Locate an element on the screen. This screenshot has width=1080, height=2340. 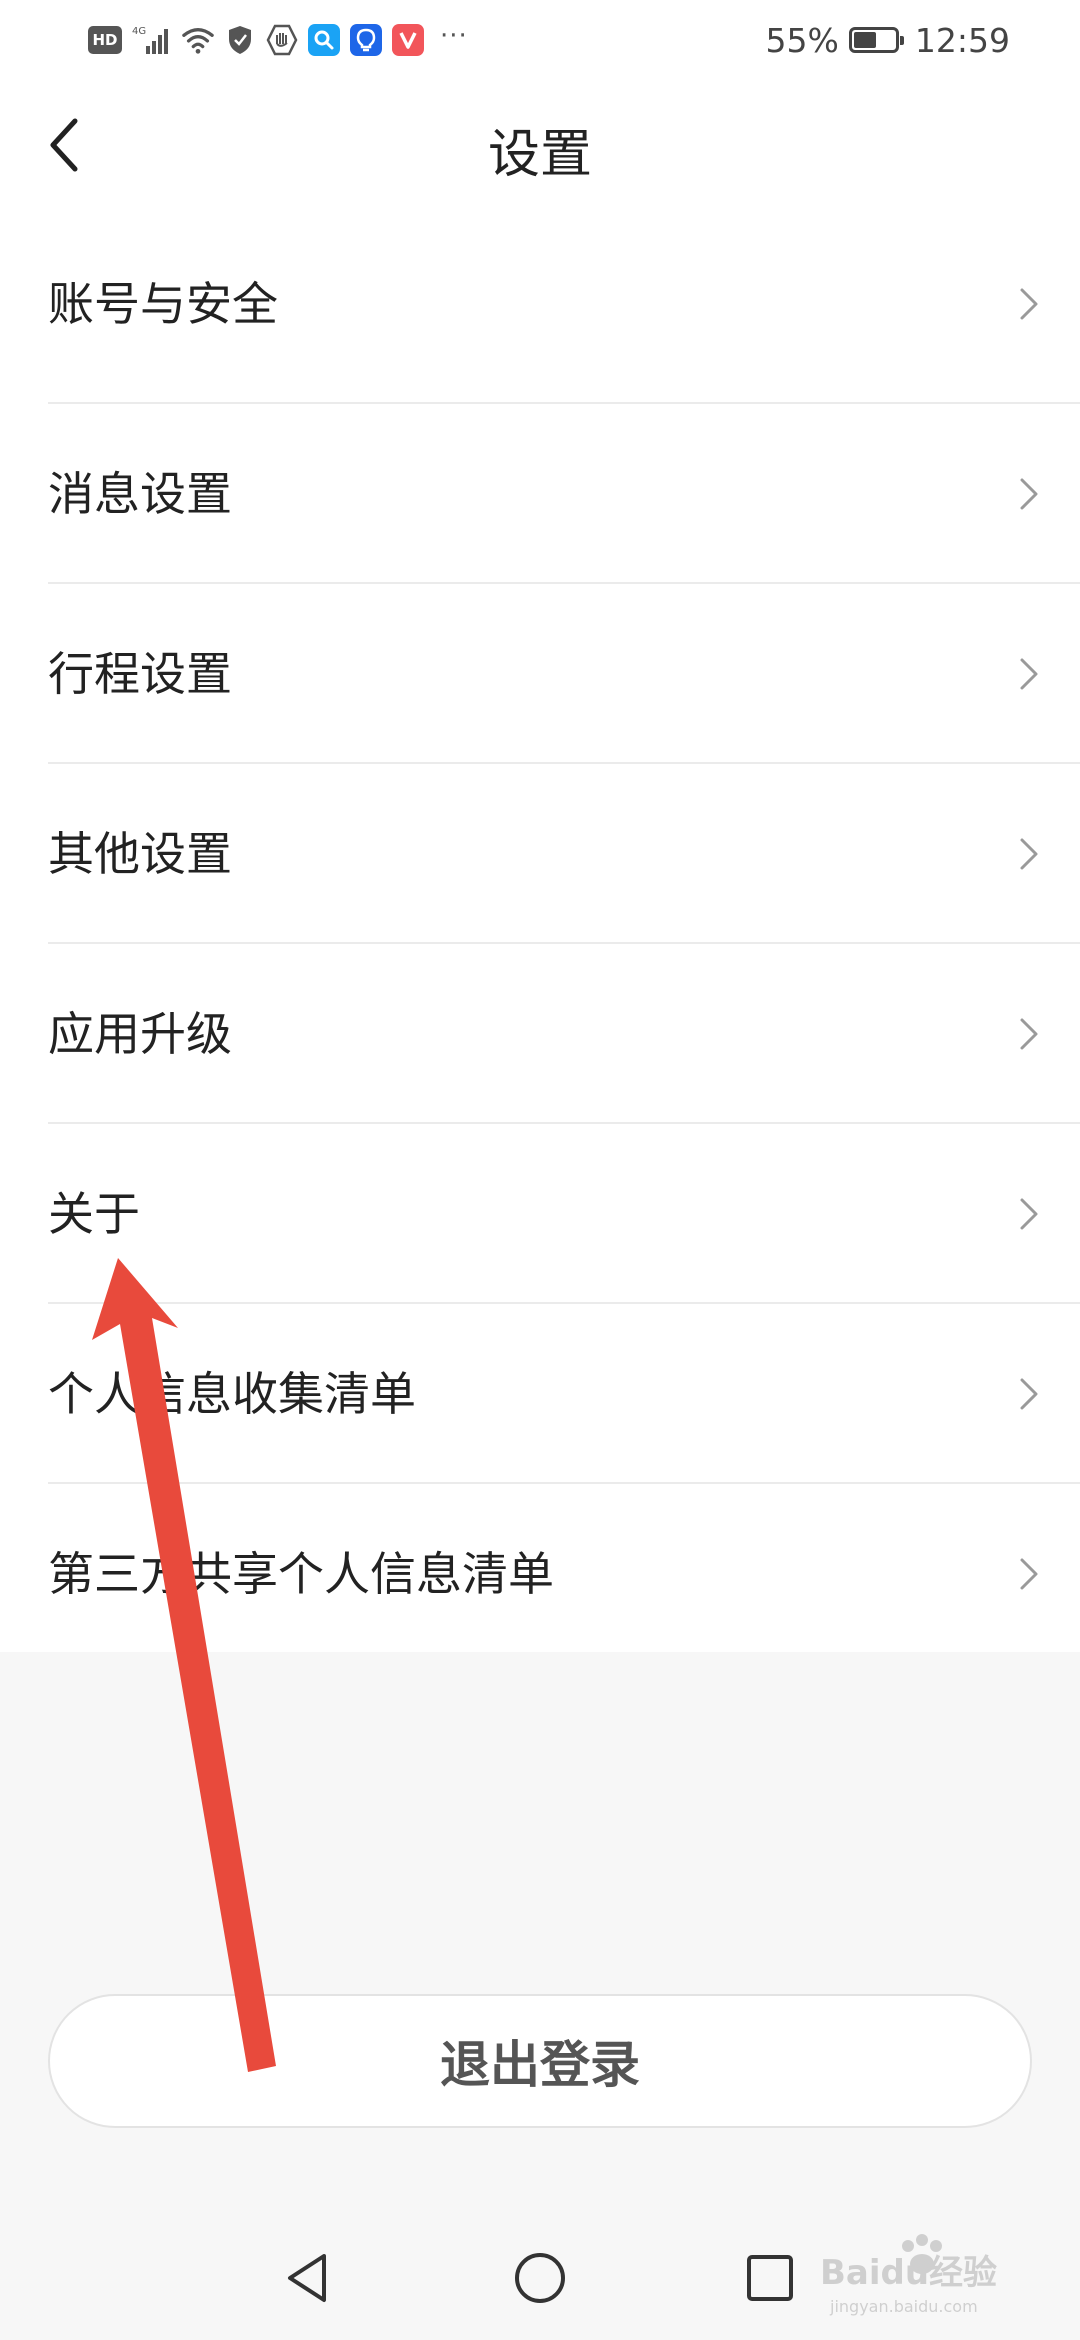
nav-recents-button is located at coordinates (770, 2278).